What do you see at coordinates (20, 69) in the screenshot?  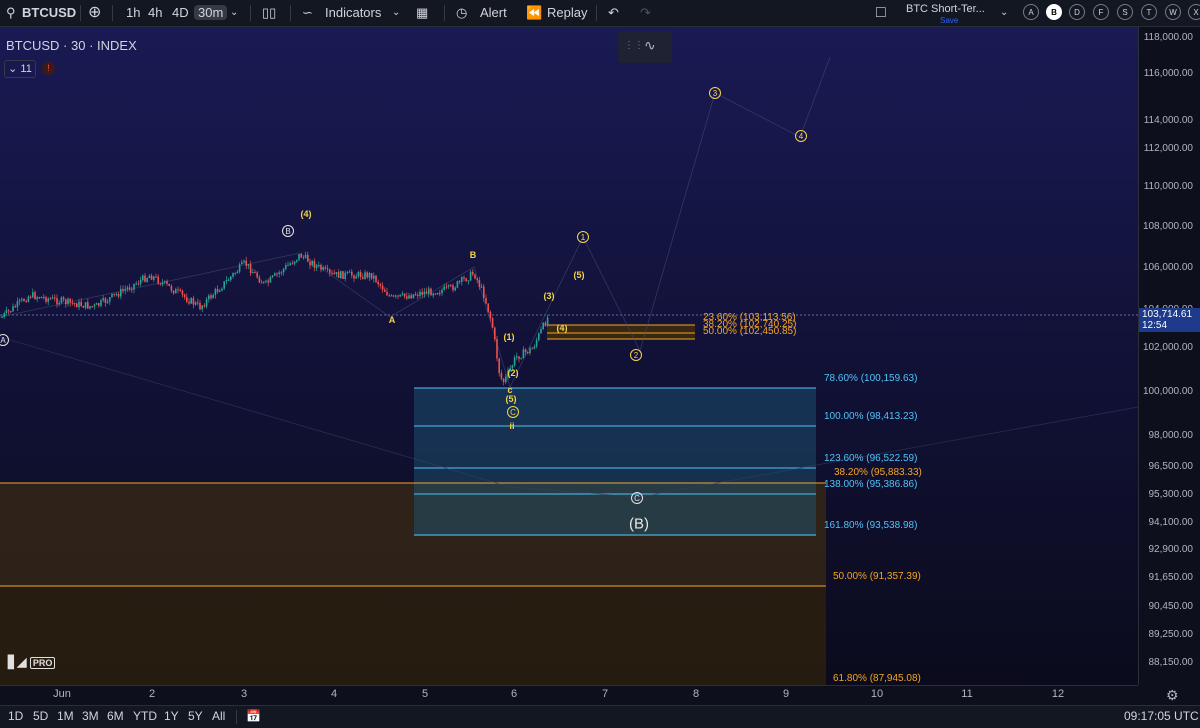 I see `indicators-collapse-button: ⌄ 11` at bounding box center [20, 69].